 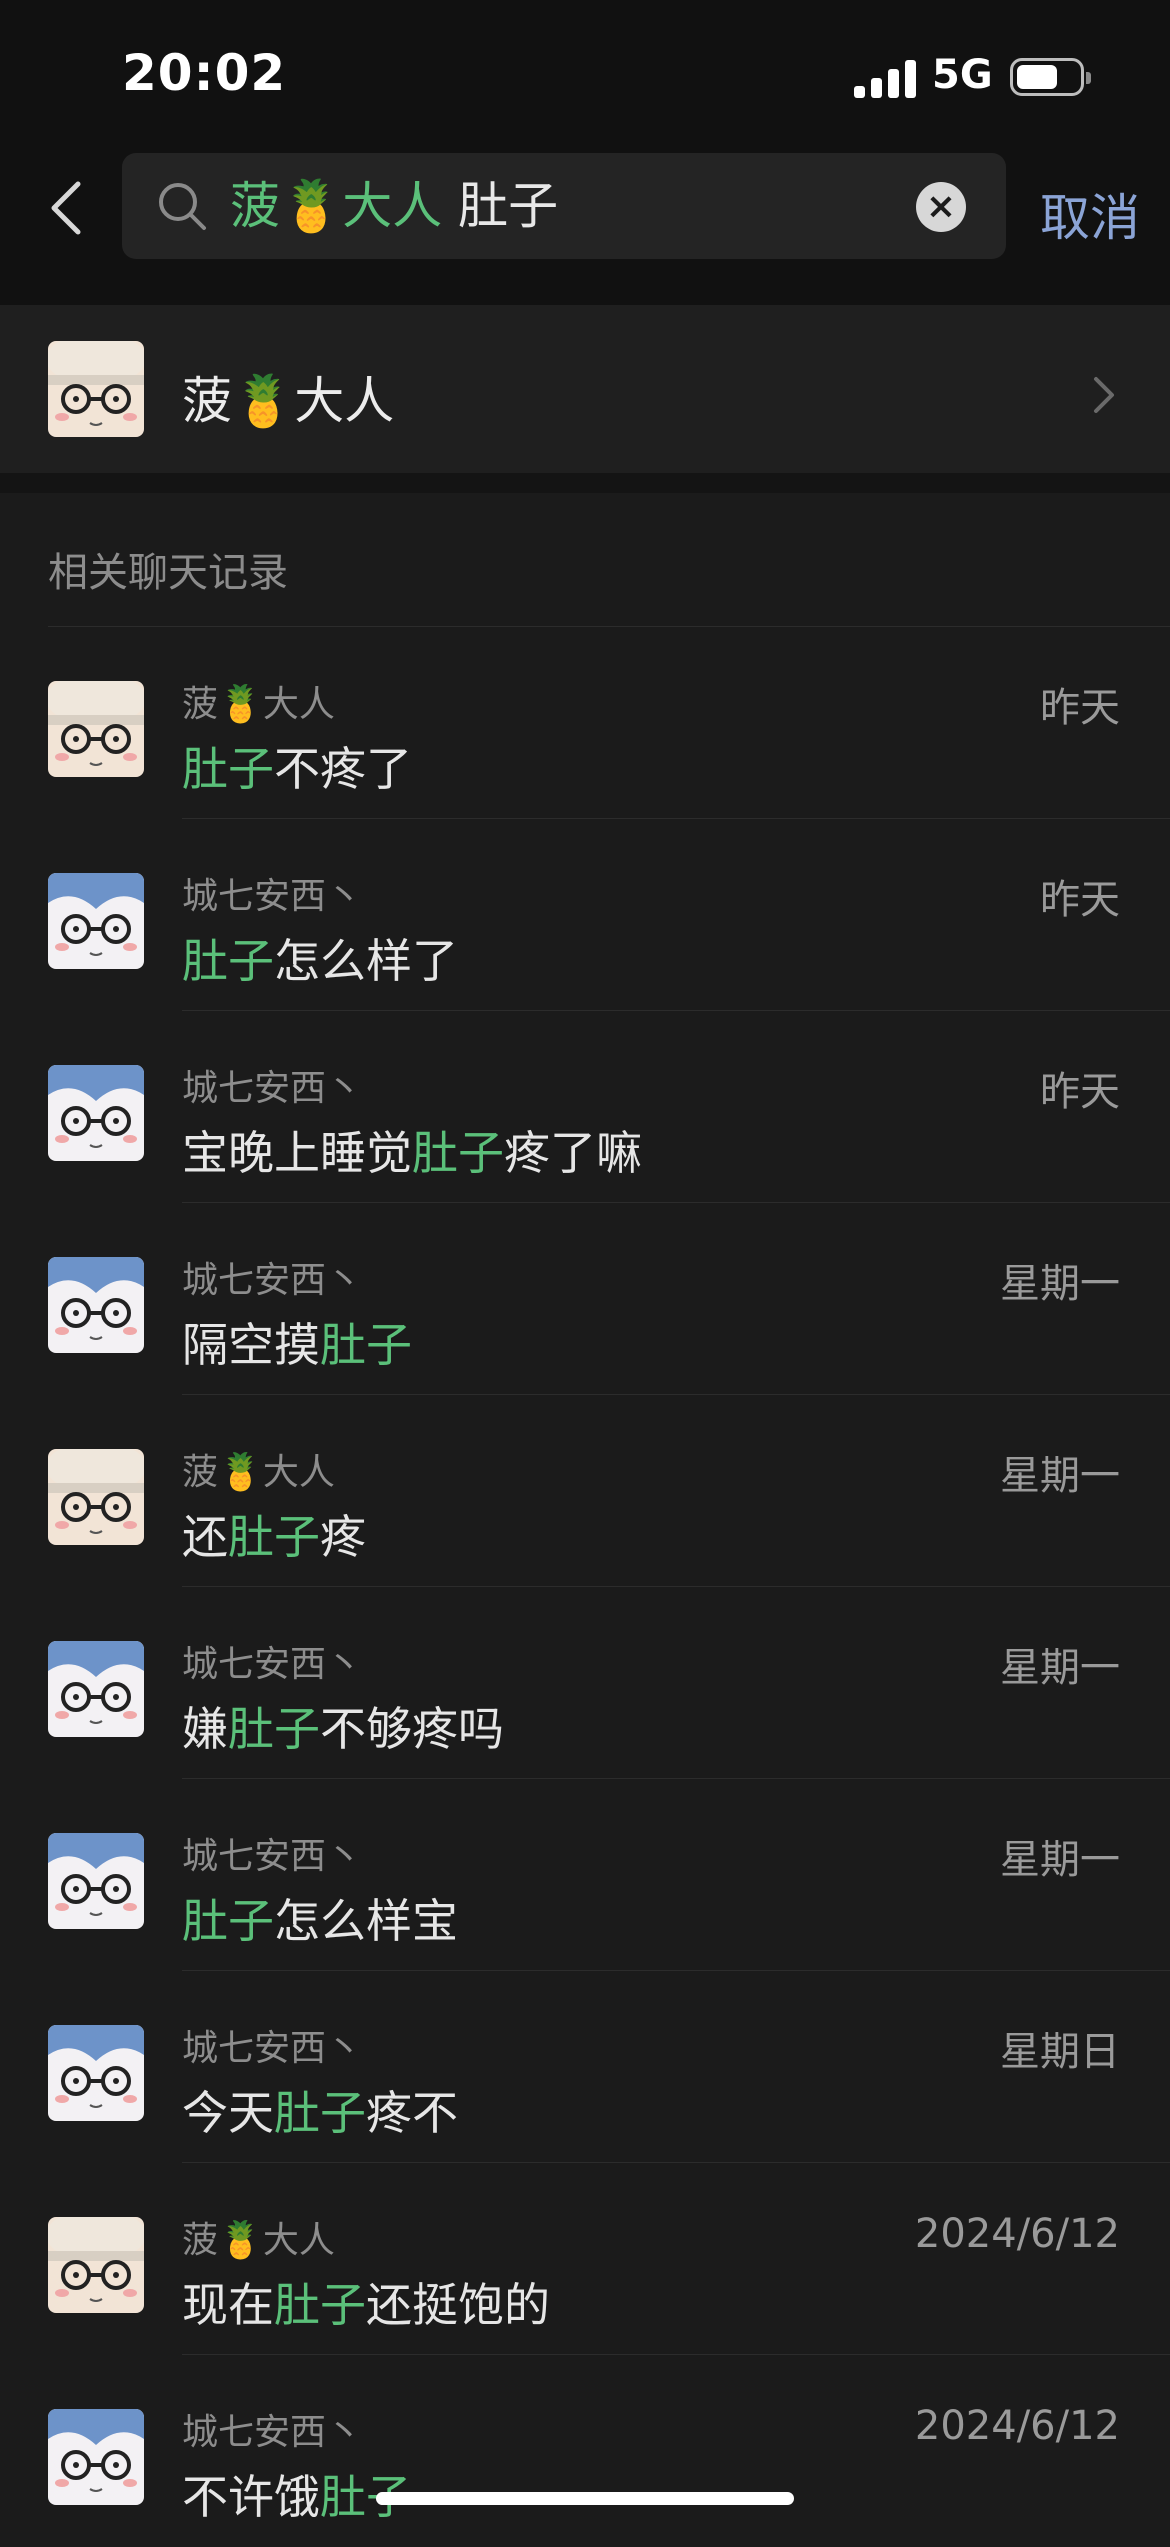 I want to click on snippet-after: 怎么样宝, so click(x=366, y=1921).